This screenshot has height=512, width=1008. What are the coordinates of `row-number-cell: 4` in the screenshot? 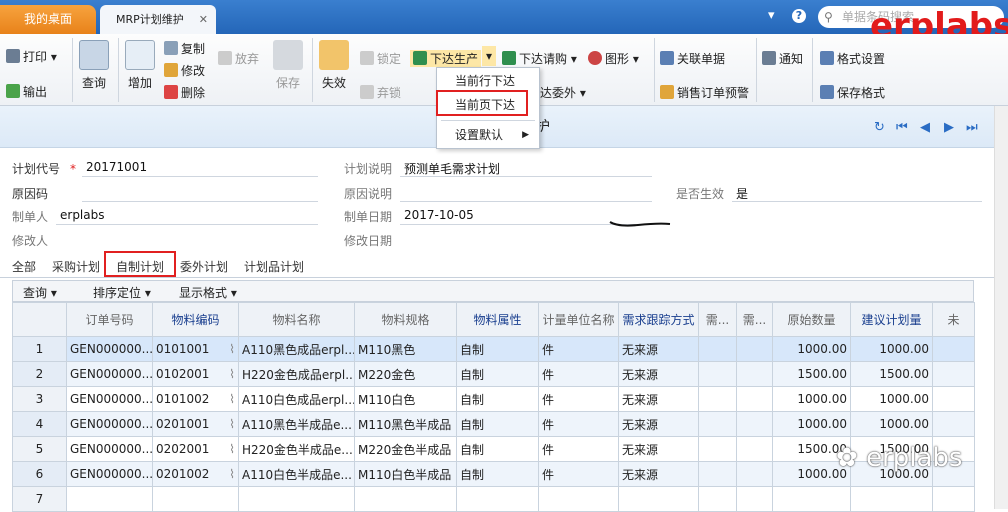 It's located at (39, 424).